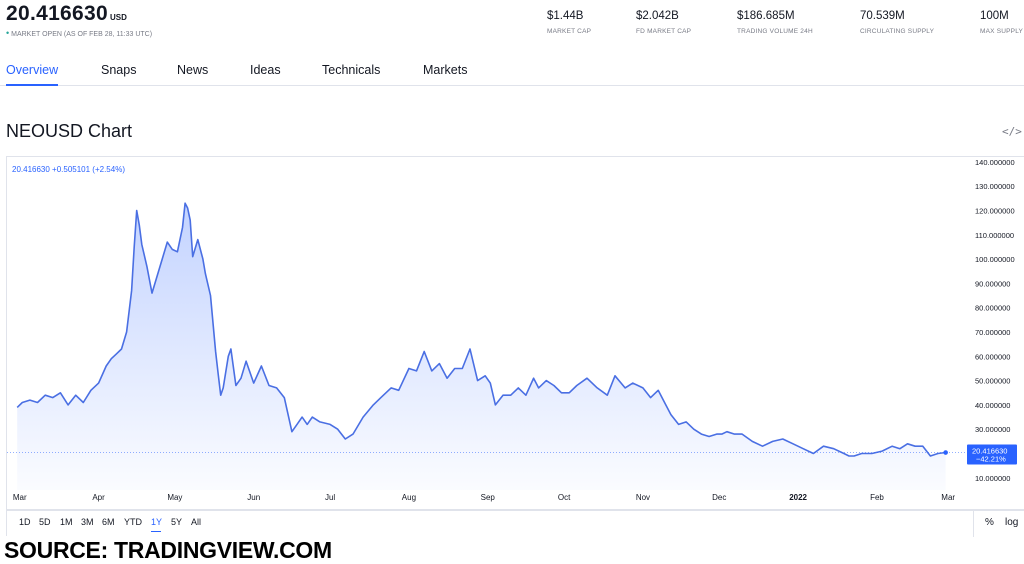  I want to click on y-tick-label: 120.000000, so click(995, 210).